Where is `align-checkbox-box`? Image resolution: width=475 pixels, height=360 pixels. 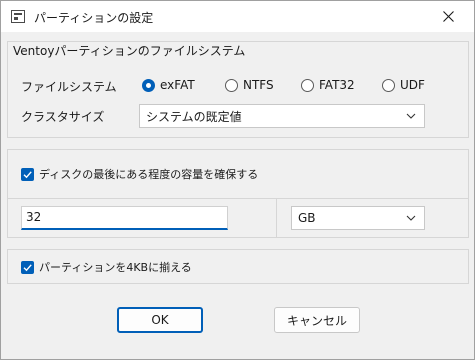 align-checkbox-box is located at coordinates (27, 267).